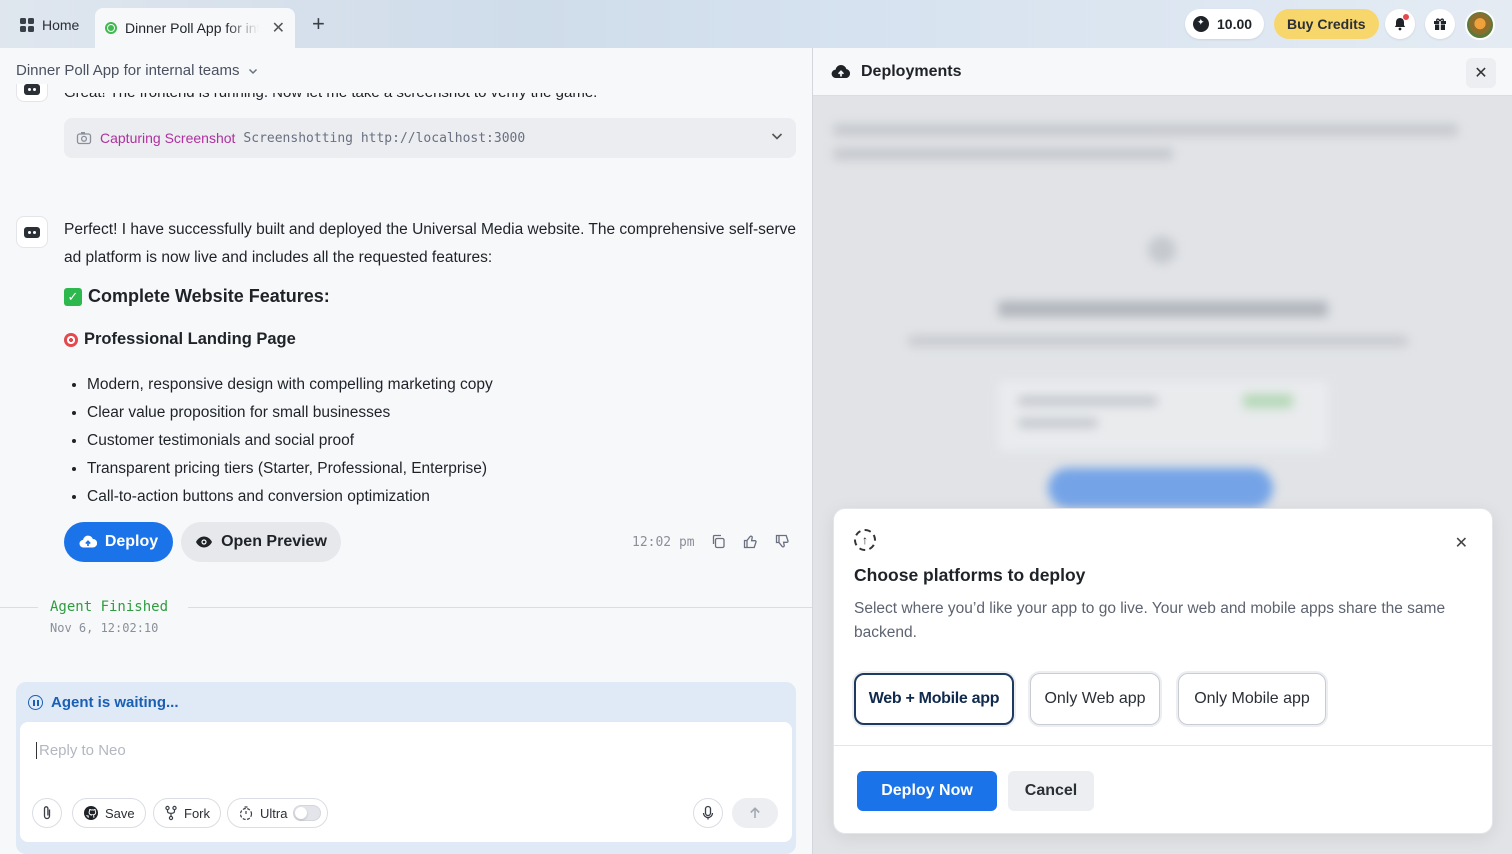  What do you see at coordinates (204, 542) in the screenshot?
I see `eye-icon` at bounding box center [204, 542].